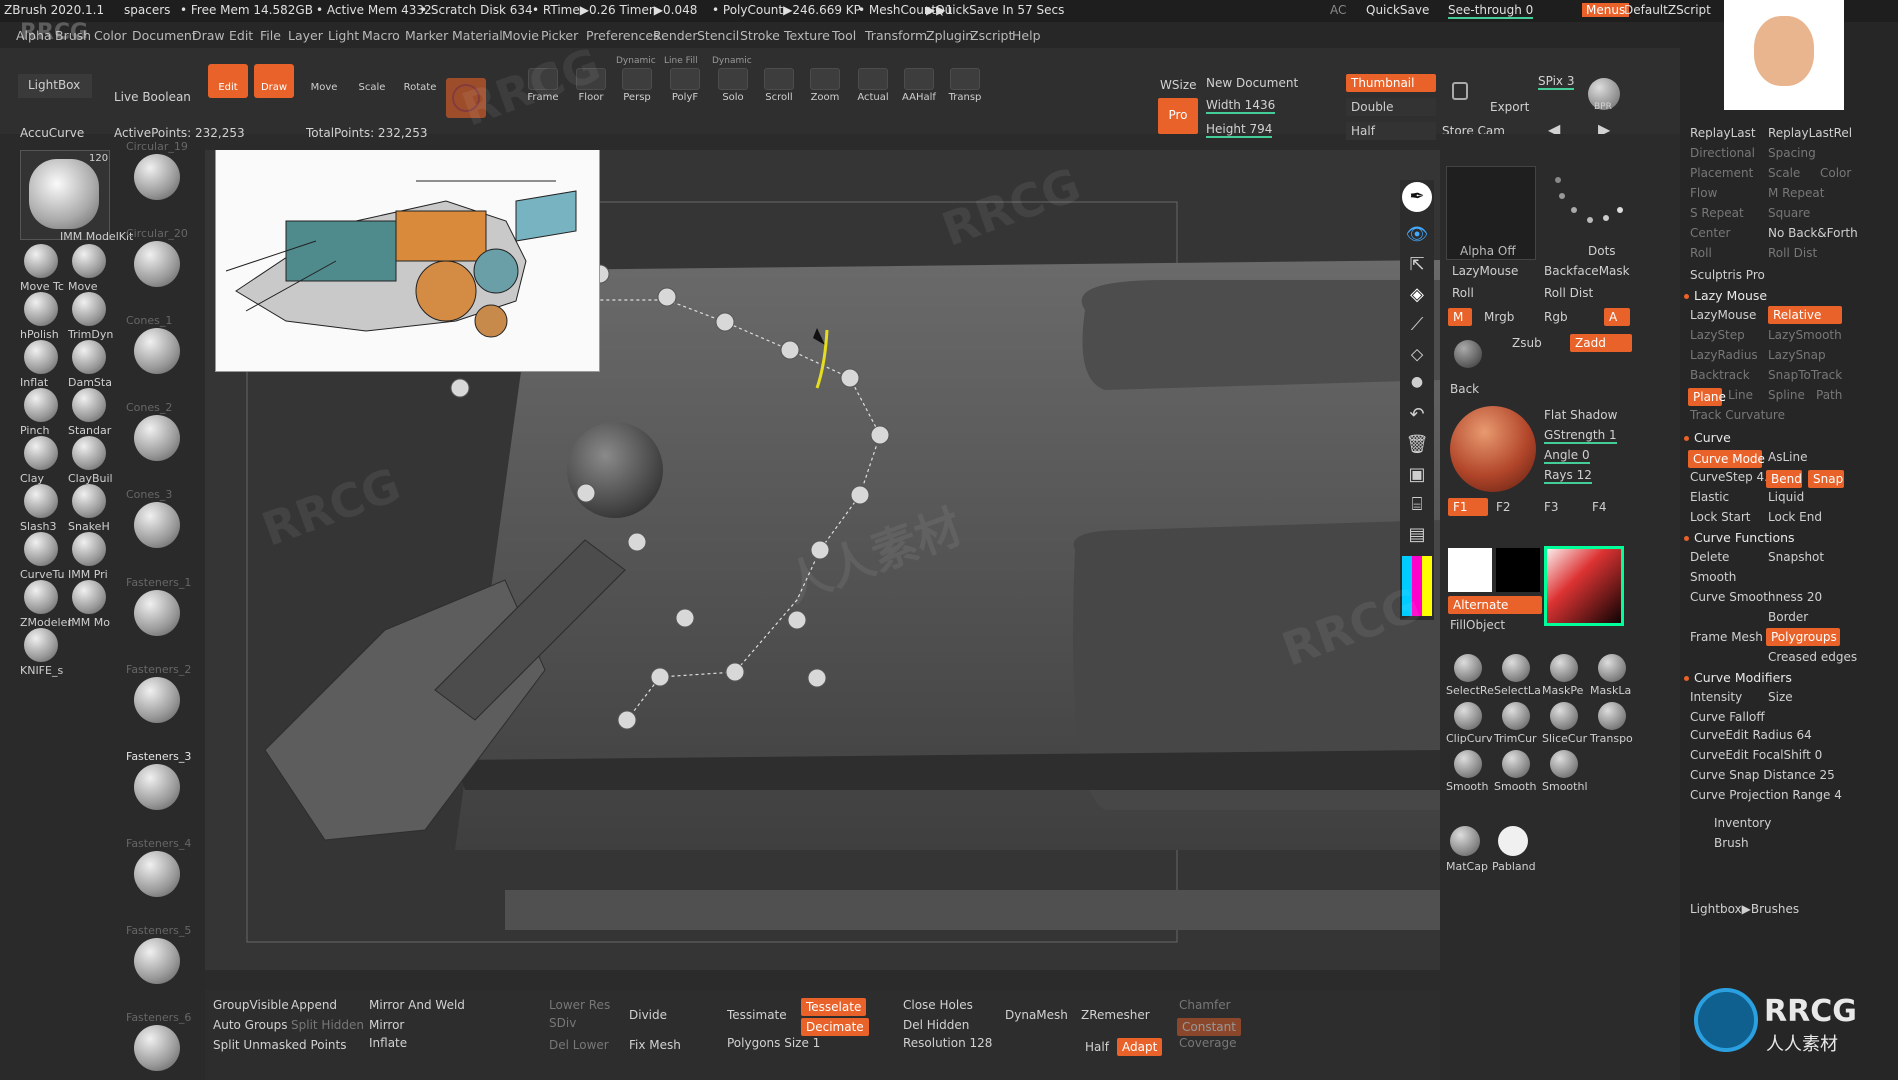  I want to click on stroke-placement: Placement, so click(1721, 173).